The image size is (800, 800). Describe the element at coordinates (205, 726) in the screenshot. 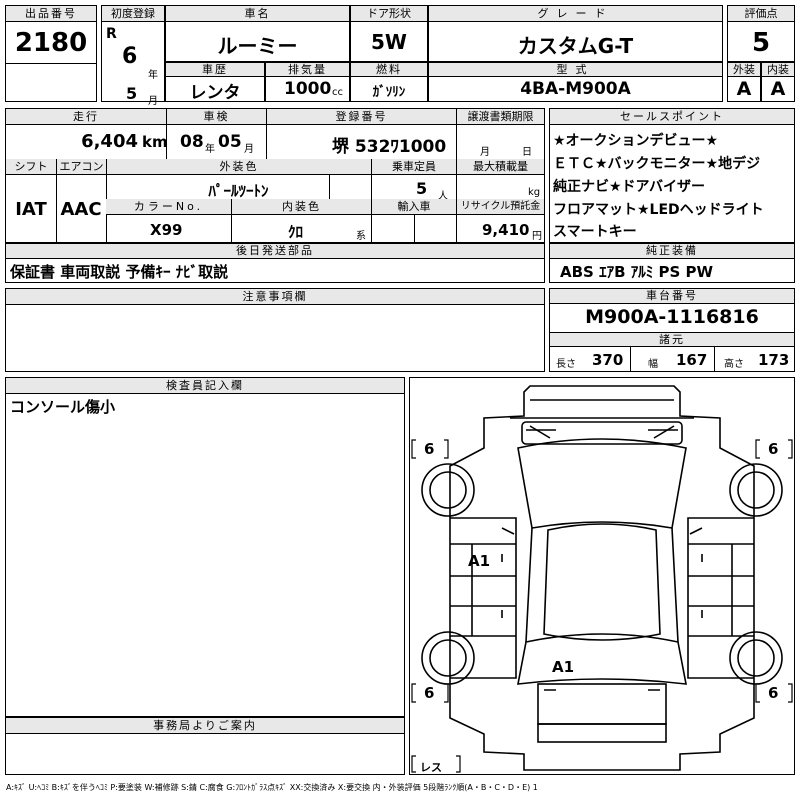

I see `office-label: 事務局よりご案内` at that location.